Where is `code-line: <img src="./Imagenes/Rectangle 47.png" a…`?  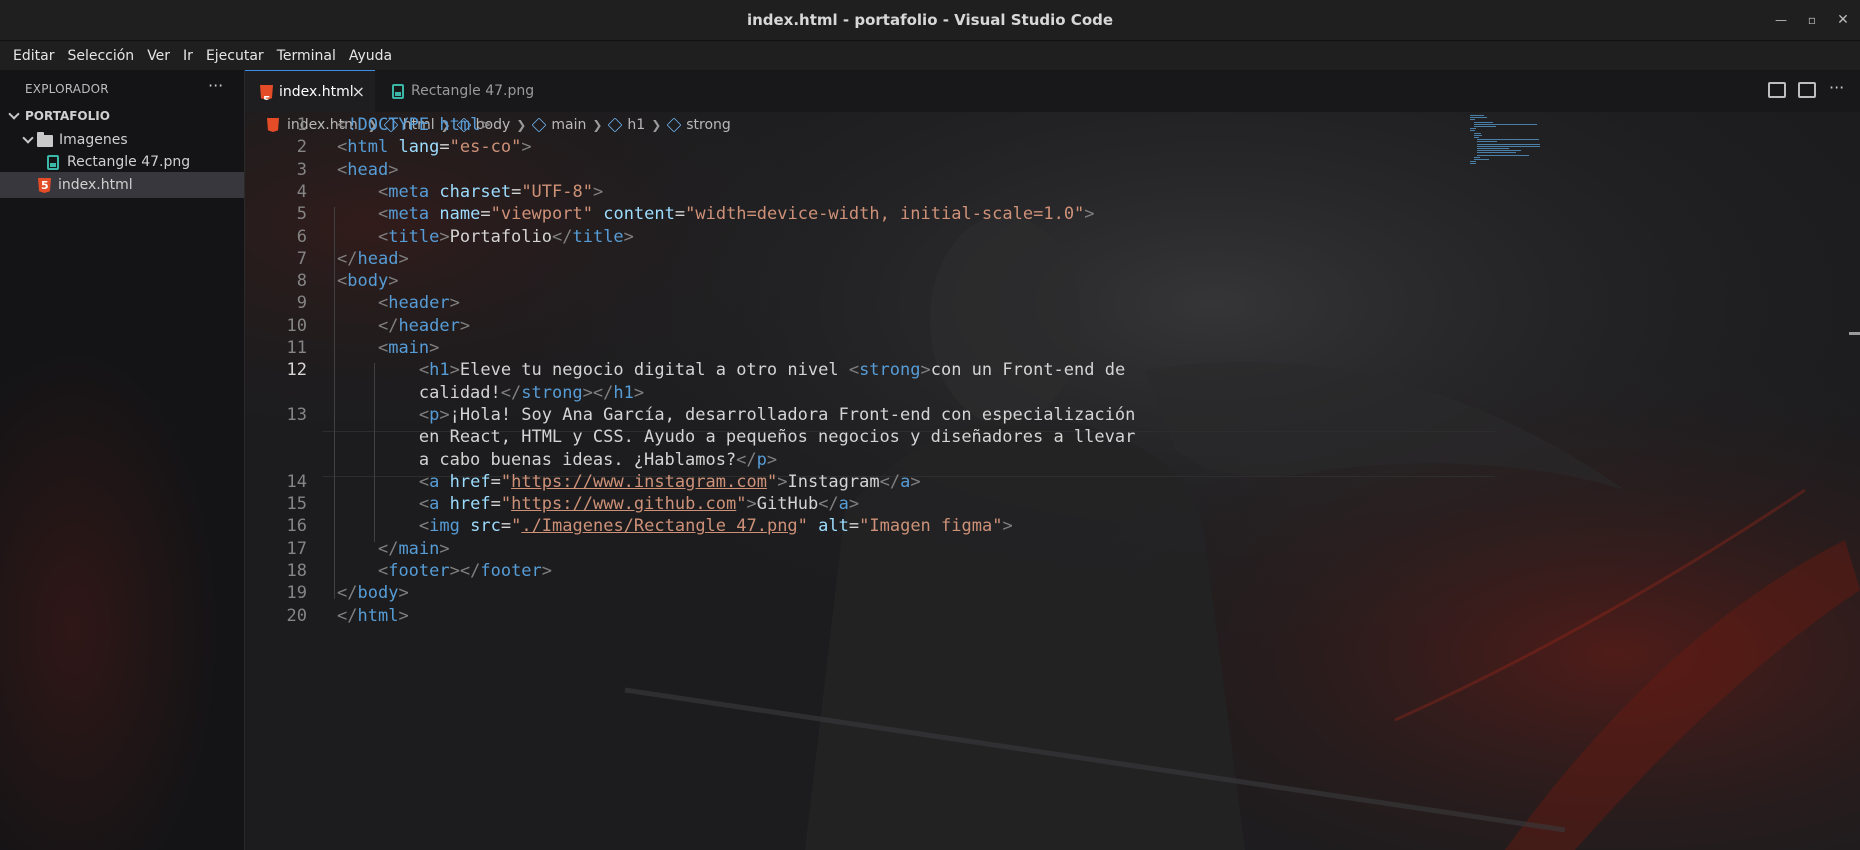
code-line: <img src="./Imagenes/Rectangle 47.png" a… is located at coordinates (675, 526).